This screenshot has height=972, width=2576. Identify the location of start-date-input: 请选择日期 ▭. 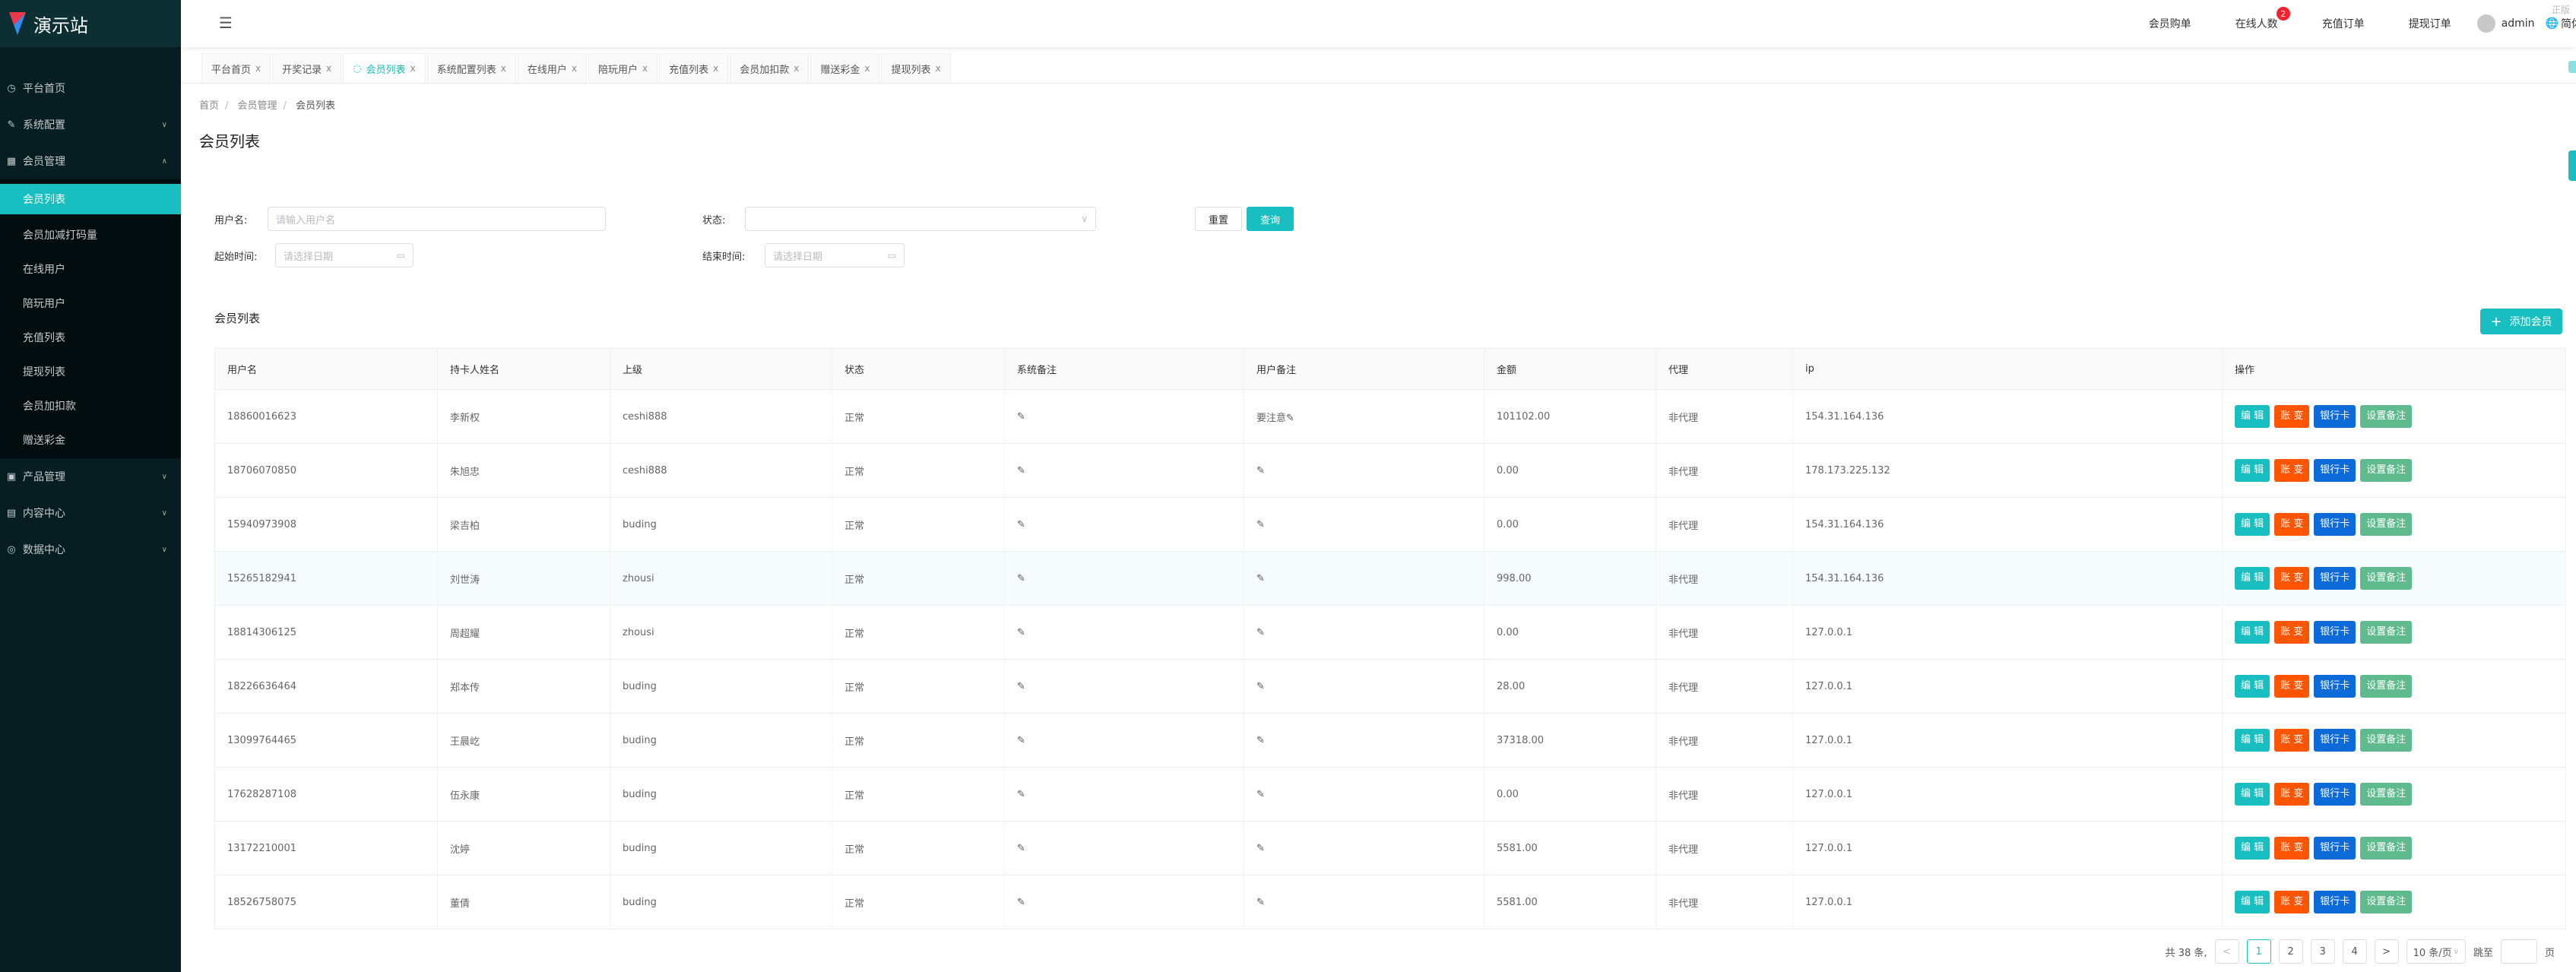
(344, 255).